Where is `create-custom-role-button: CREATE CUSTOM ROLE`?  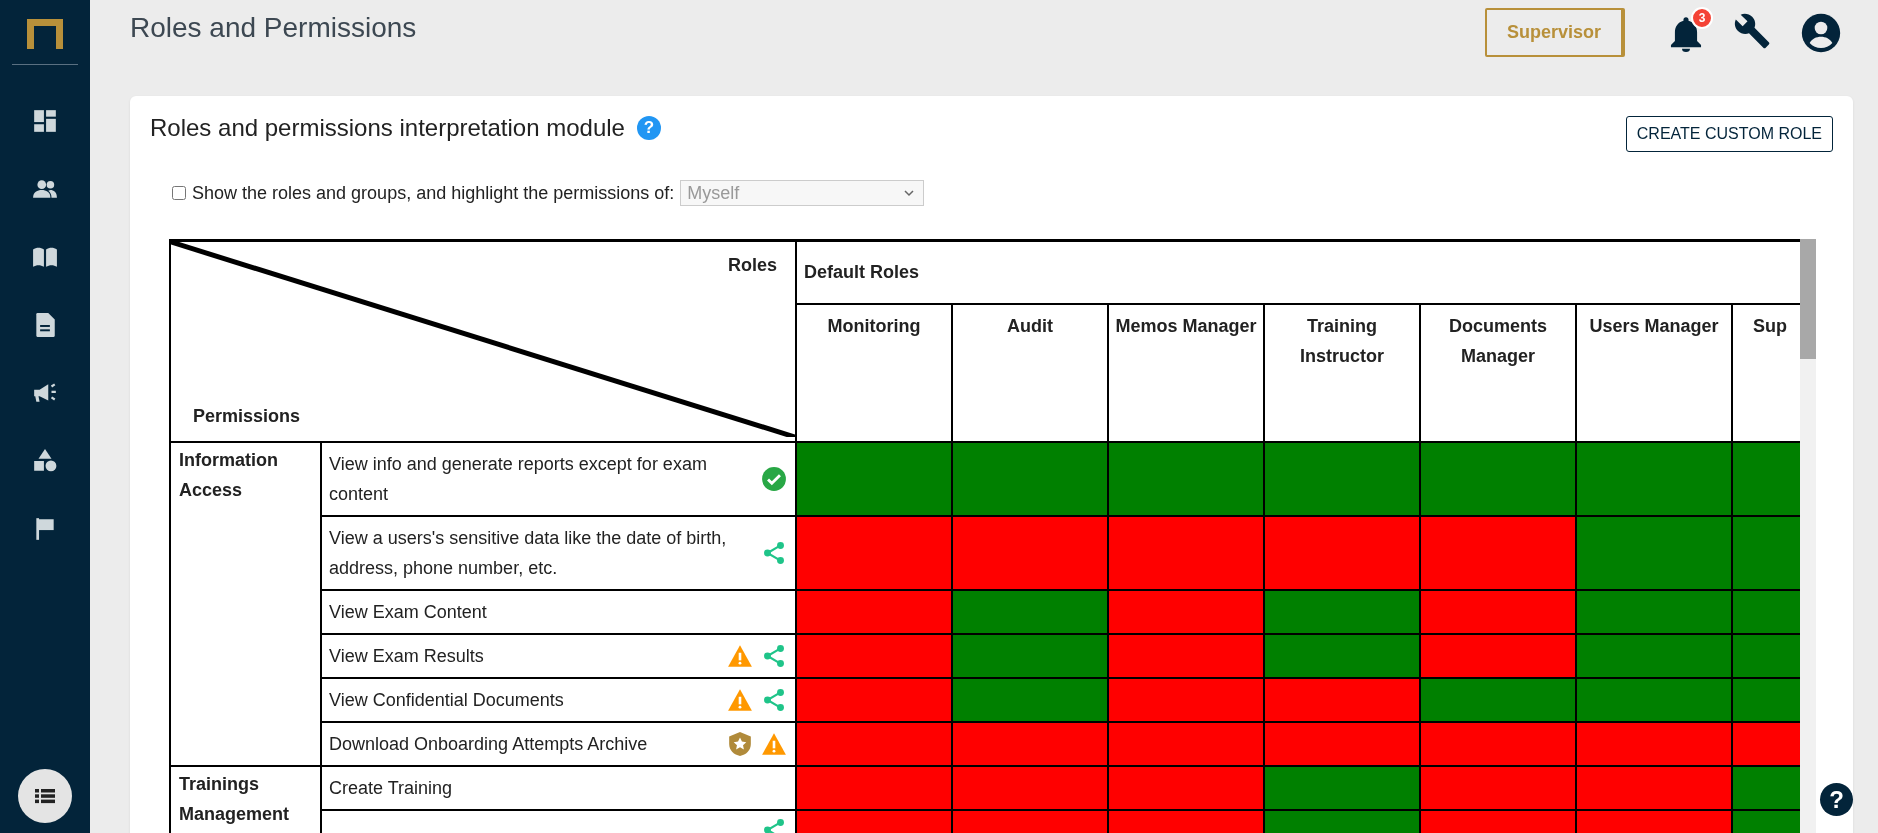 create-custom-role-button: CREATE CUSTOM ROLE is located at coordinates (1729, 134).